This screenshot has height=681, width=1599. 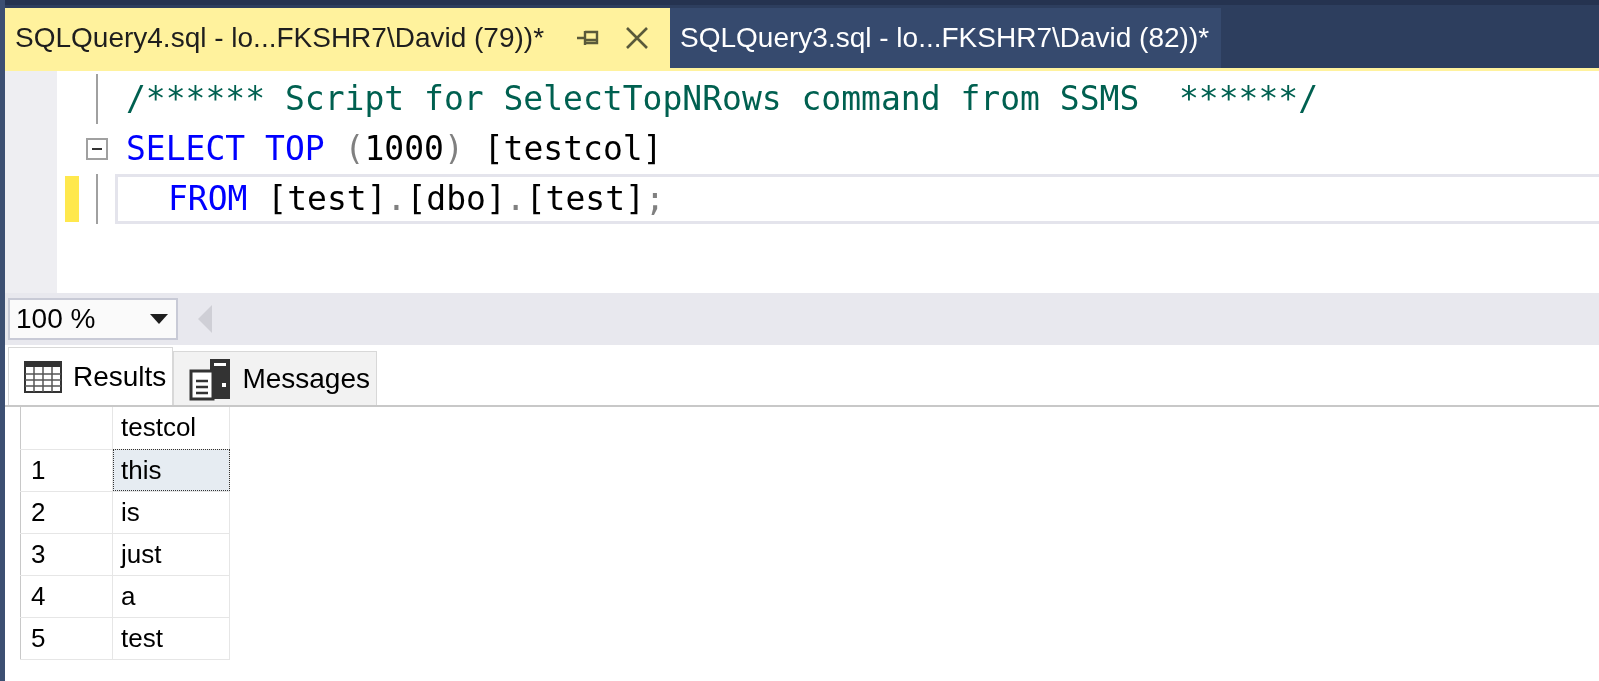 What do you see at coordinates (66, 638) in the screenshot?
I see `row-number: 5` at bounding box center [66, 638].